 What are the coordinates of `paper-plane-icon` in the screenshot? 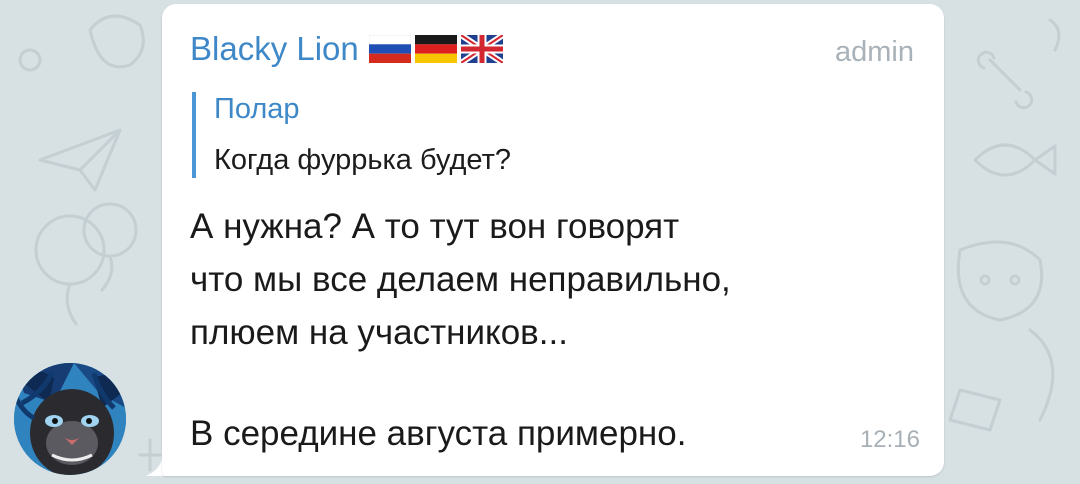 It's located at (80, 160).